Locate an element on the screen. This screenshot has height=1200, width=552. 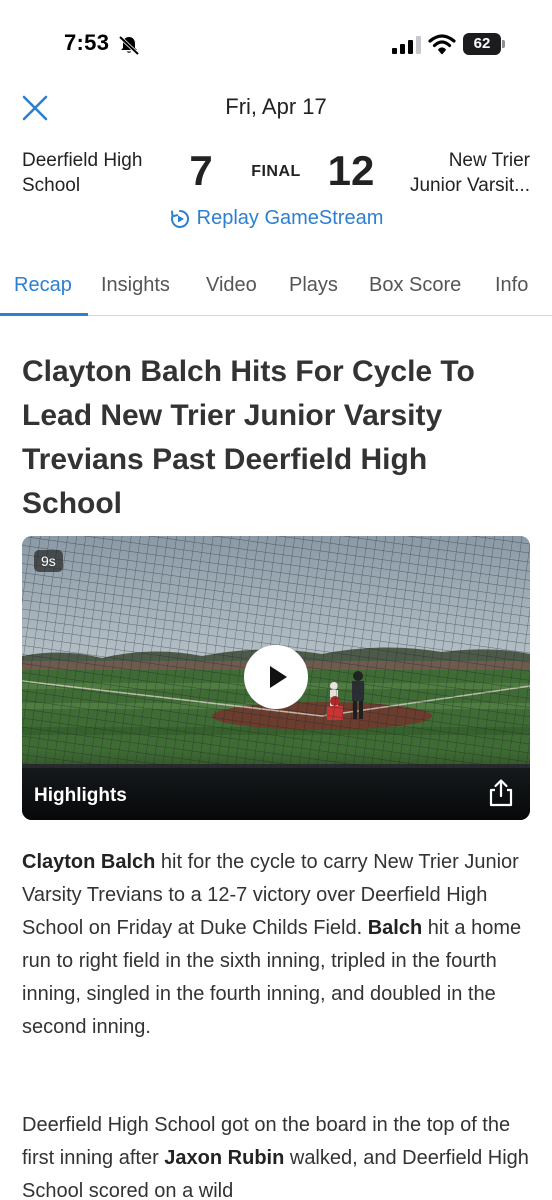
status-bar: 7:53 62 is located at coordinates (276, 36).